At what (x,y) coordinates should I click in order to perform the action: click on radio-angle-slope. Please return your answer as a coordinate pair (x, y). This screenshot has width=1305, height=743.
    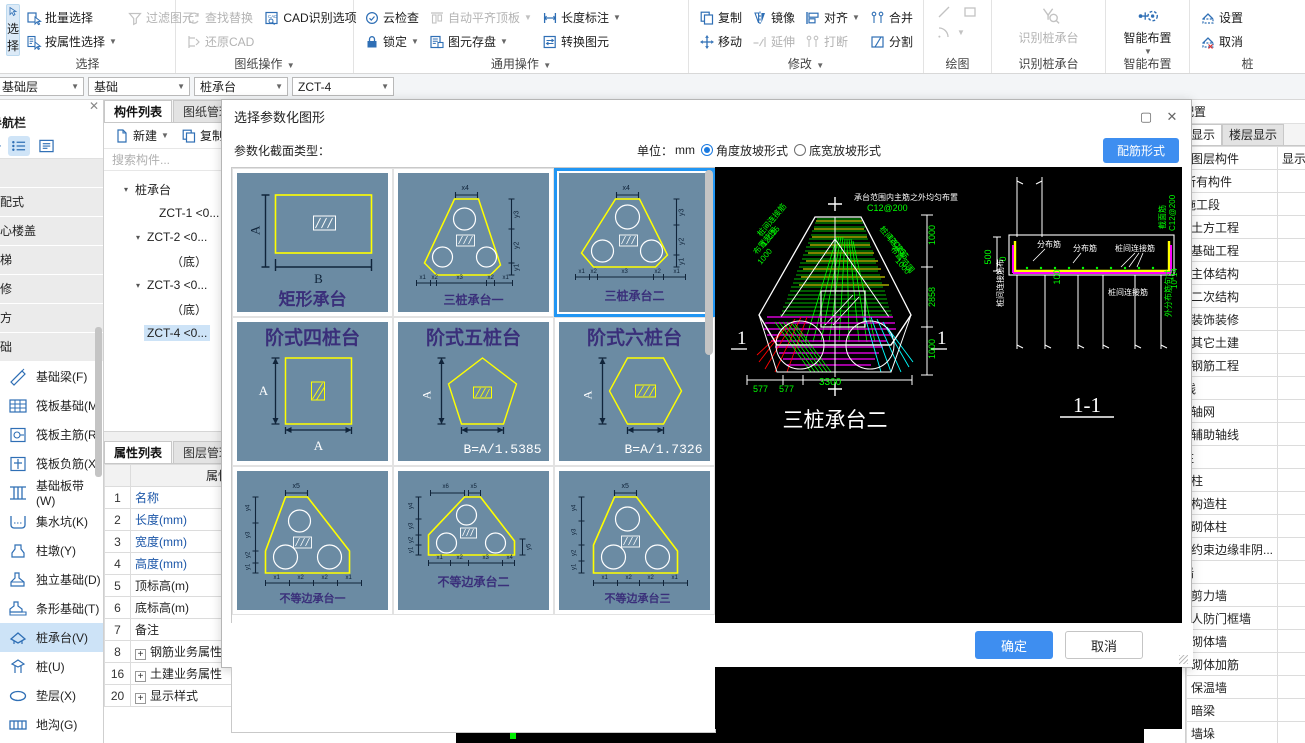
    Looking at the image, I should click on (706, 150).